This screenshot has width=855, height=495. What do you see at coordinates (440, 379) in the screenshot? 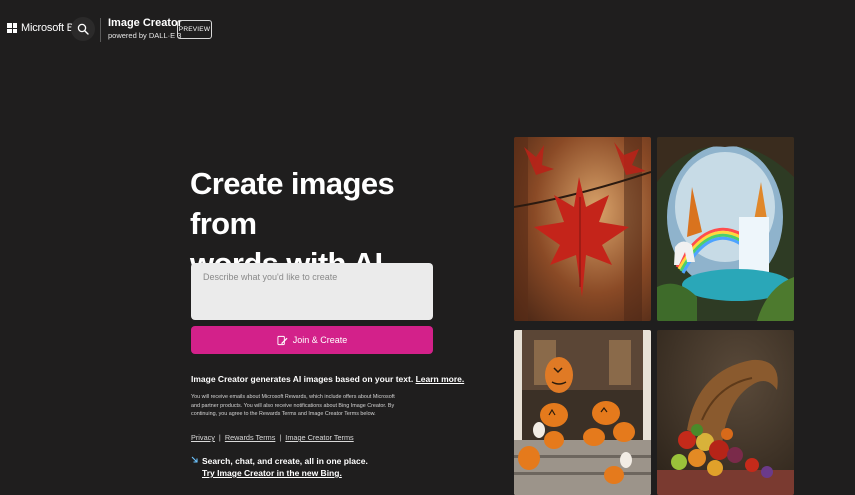
I see `learn-more-link: Learn more.` at bounding box center [440, 379].